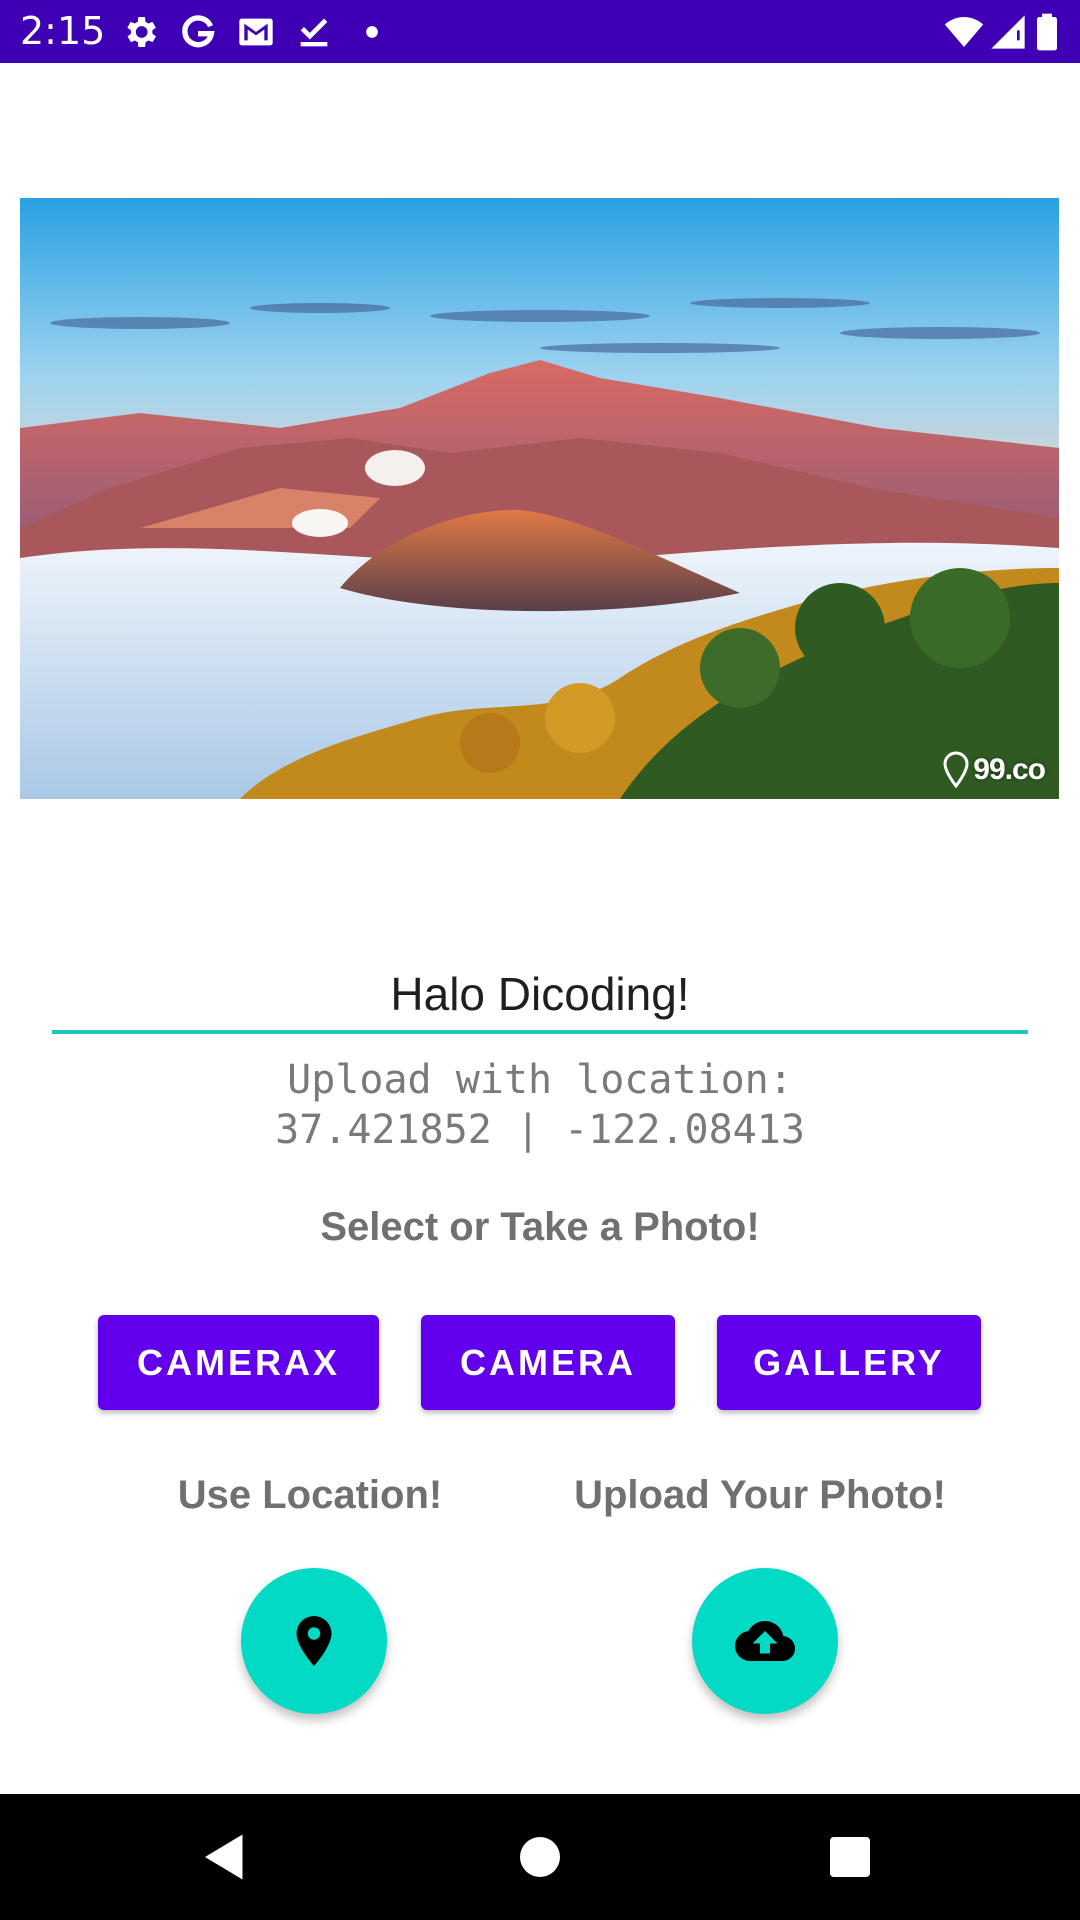  I want to click on location-coordinates: 37.421852 | -122.08413, so click(540, 1130).